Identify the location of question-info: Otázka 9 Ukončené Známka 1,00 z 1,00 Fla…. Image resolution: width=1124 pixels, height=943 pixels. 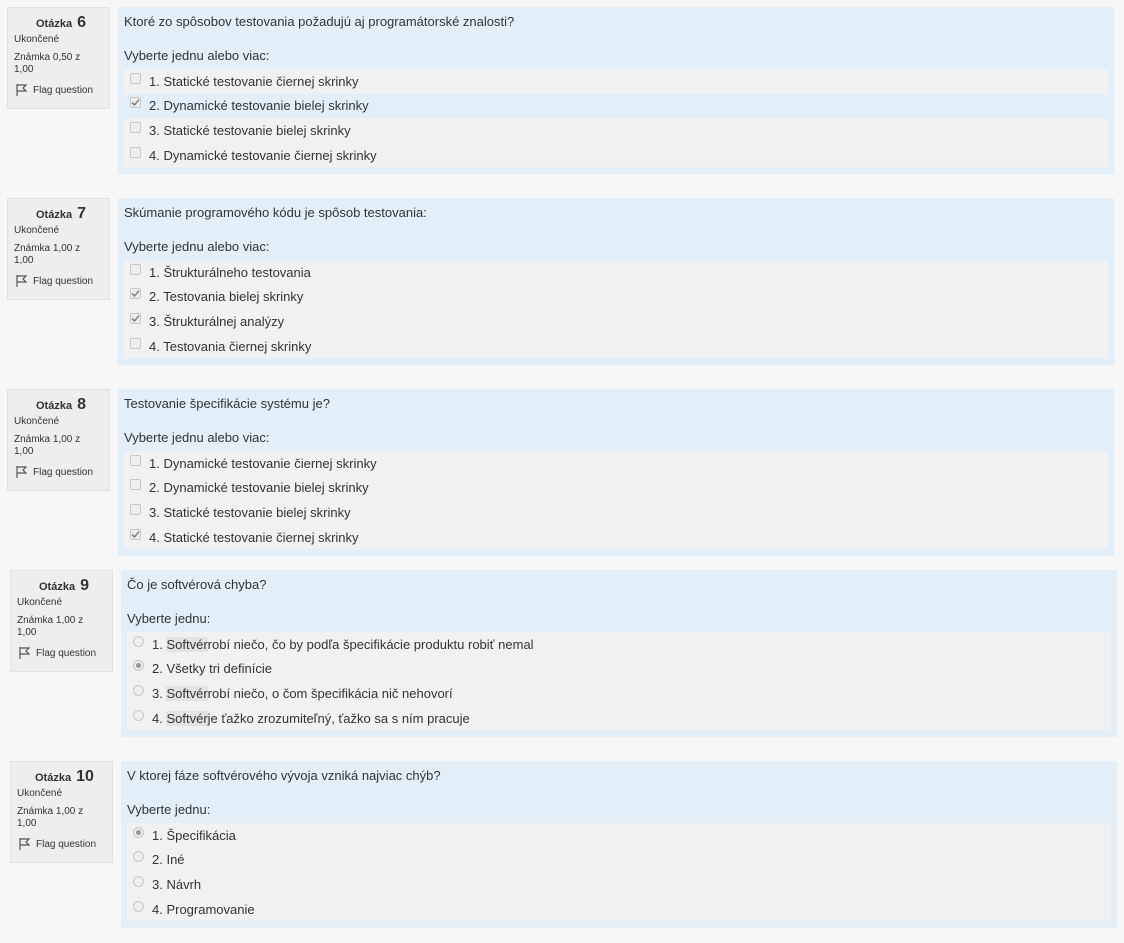
(61, 621).